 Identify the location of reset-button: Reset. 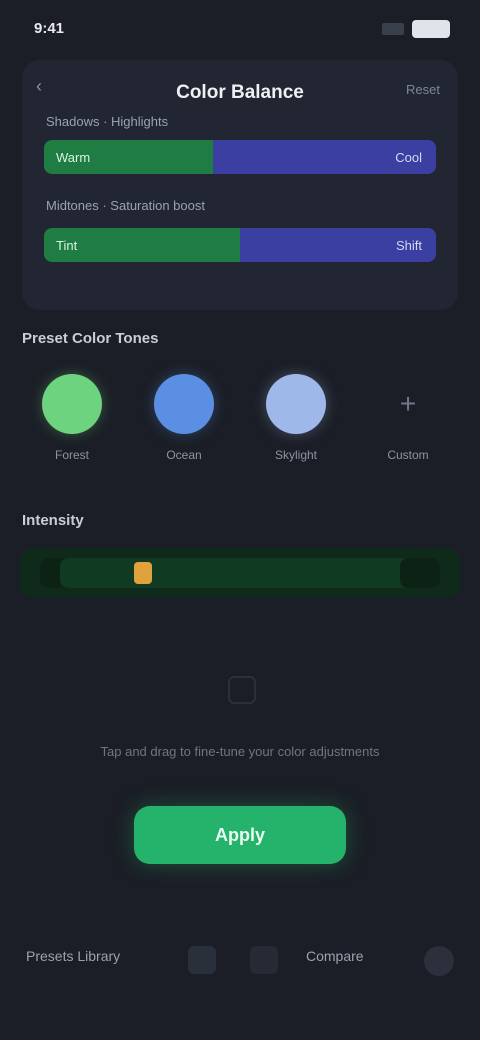
(423, 89).